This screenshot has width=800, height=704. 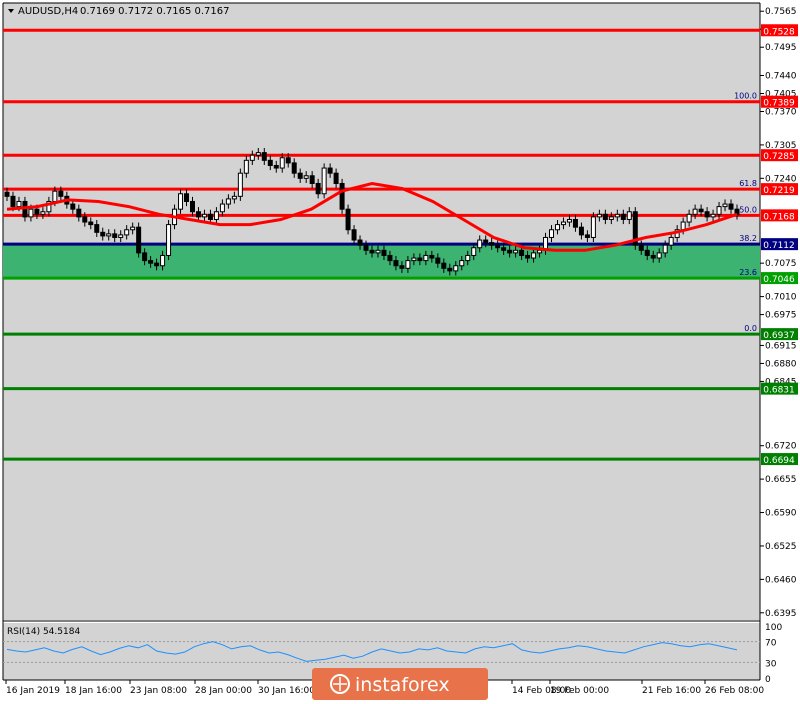 What do you see at coordinates (781, 298) in the screenshot?
I see `y-tick-label: 0.7010` at bounding box center [781, 298].